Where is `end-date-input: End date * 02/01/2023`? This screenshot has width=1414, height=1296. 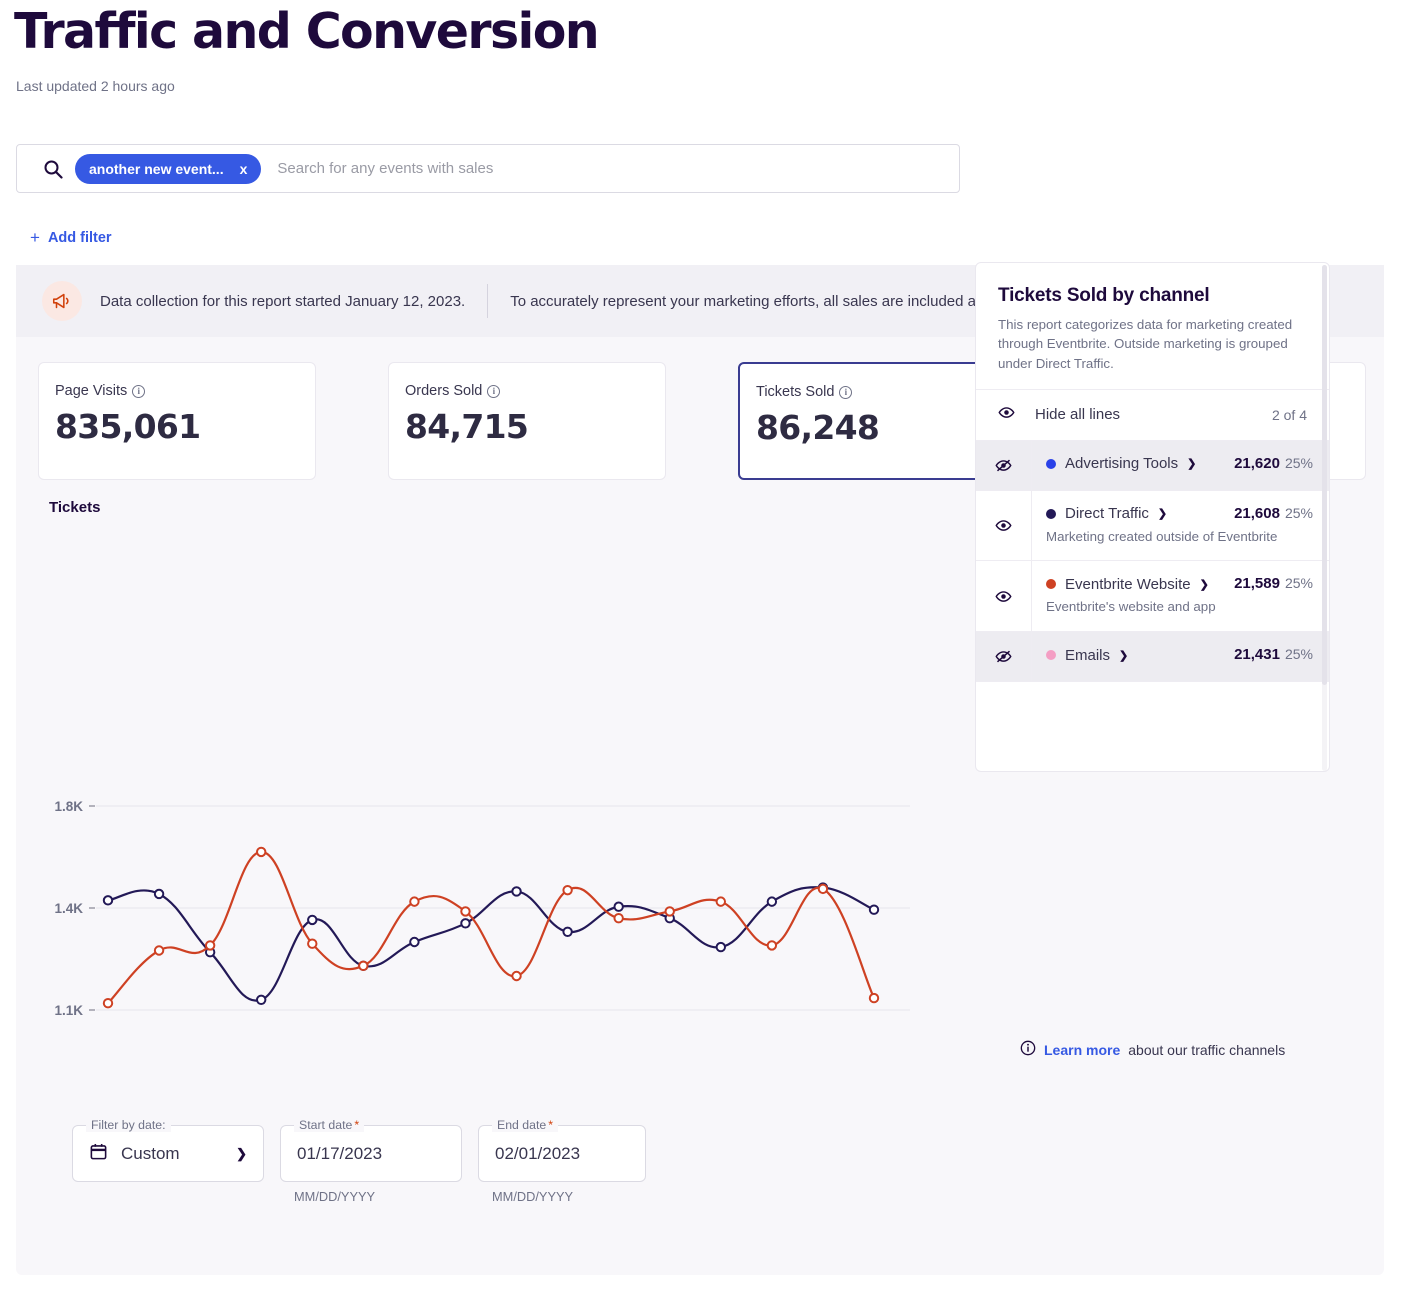
end-date-input: End date * 02/01/2023 is located at coordinates (562, 1150).